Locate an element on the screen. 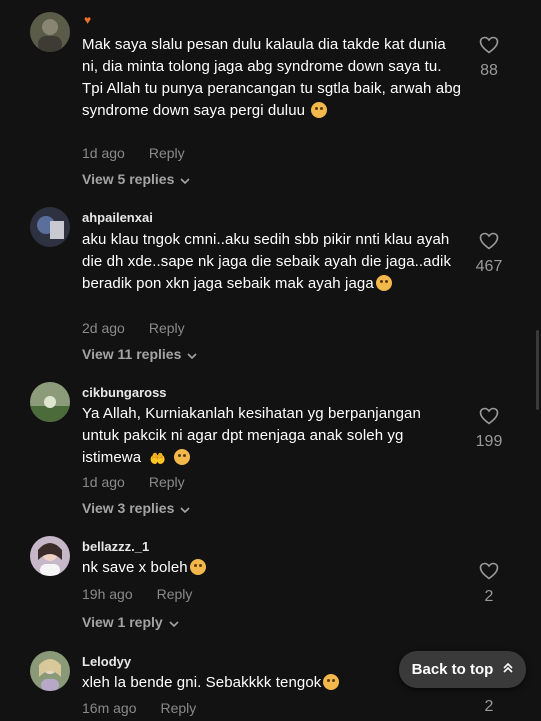 The height and width of the screenshot is (721, 541). view-replies-label: View 5 replies is located at coordinates (128, 179).